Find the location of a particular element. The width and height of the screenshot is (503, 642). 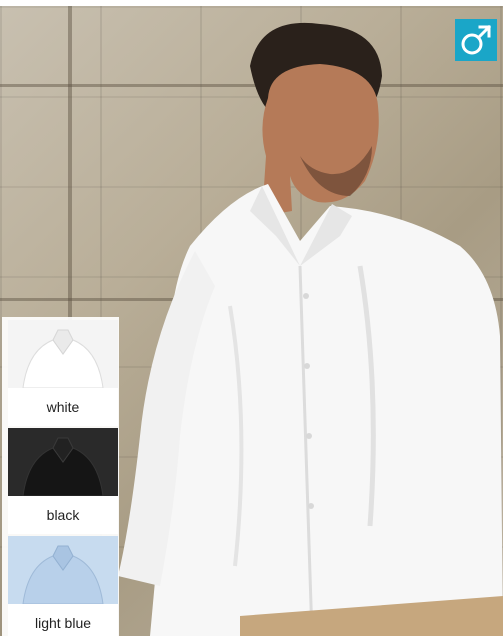

color-label: light blue is located at coordinates (63, 623).